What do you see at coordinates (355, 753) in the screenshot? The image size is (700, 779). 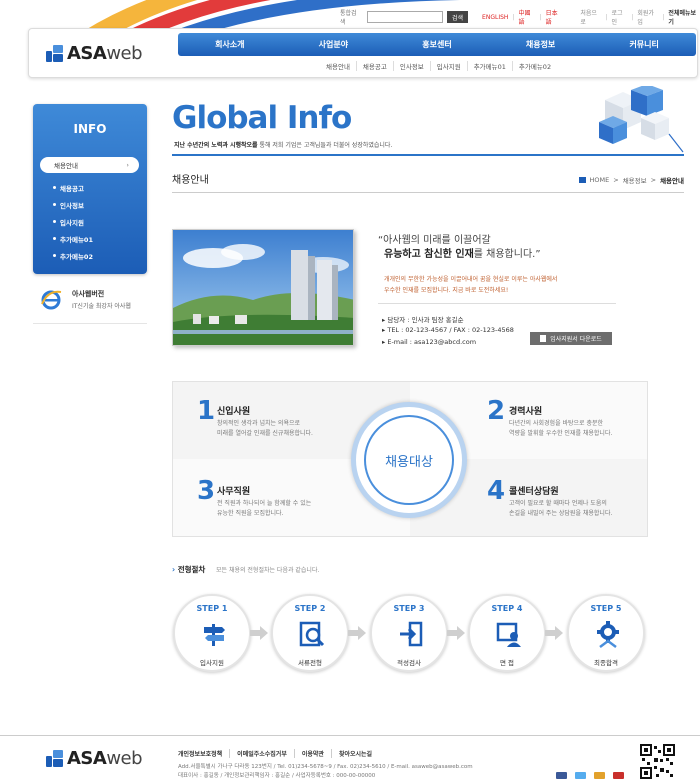 I see `footer-link-directions: 찾아오시는길` at bounding box center [355, 753].